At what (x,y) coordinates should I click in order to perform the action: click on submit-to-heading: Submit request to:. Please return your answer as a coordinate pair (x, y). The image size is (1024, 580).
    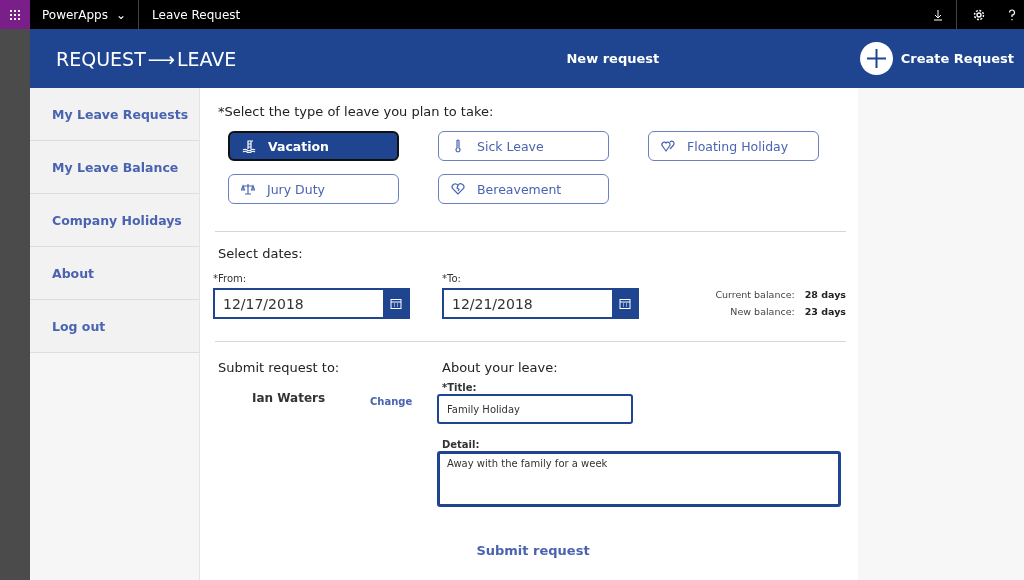
    Looking at the image, I should click on (279, 367).